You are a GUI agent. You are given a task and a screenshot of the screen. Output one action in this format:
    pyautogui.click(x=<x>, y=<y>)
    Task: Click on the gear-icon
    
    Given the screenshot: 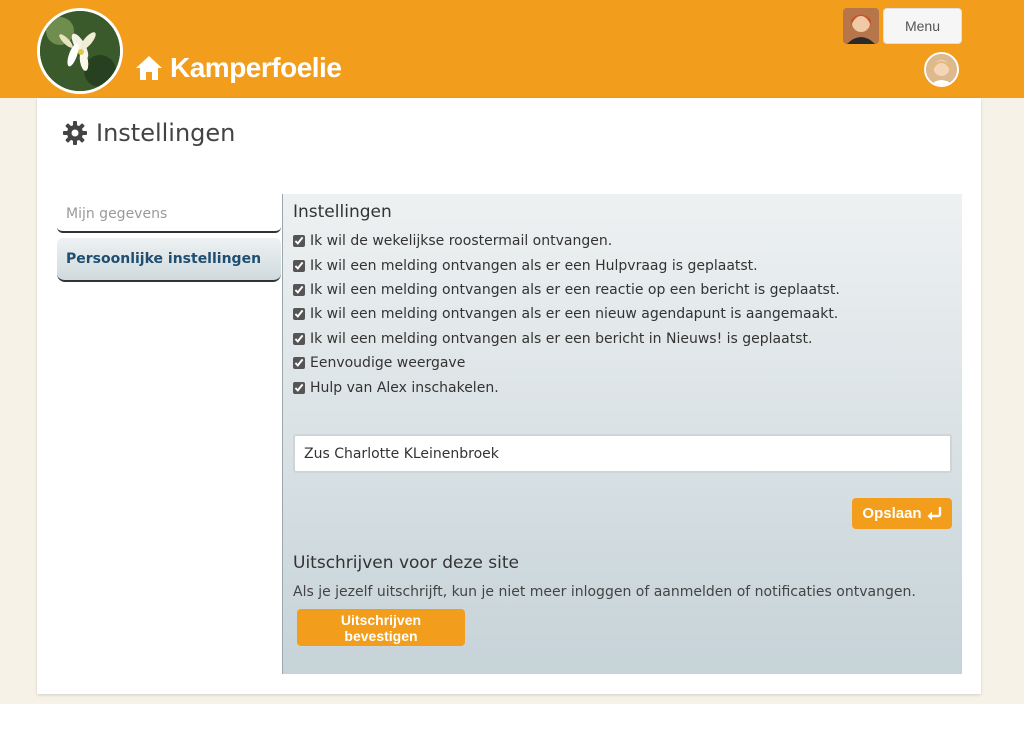 What is the action you would take?
    pyautogui.click(x=75, y=133)
    